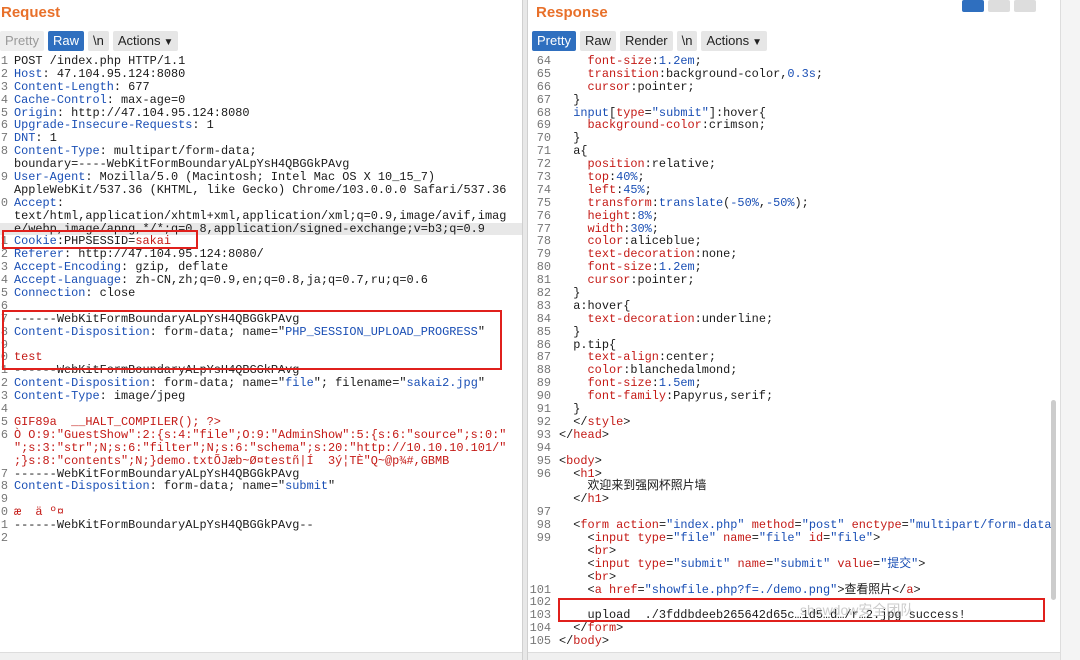 The height and width of the screenshot is (660, 1080). I want to click on code-token: name, so click(737, 537).